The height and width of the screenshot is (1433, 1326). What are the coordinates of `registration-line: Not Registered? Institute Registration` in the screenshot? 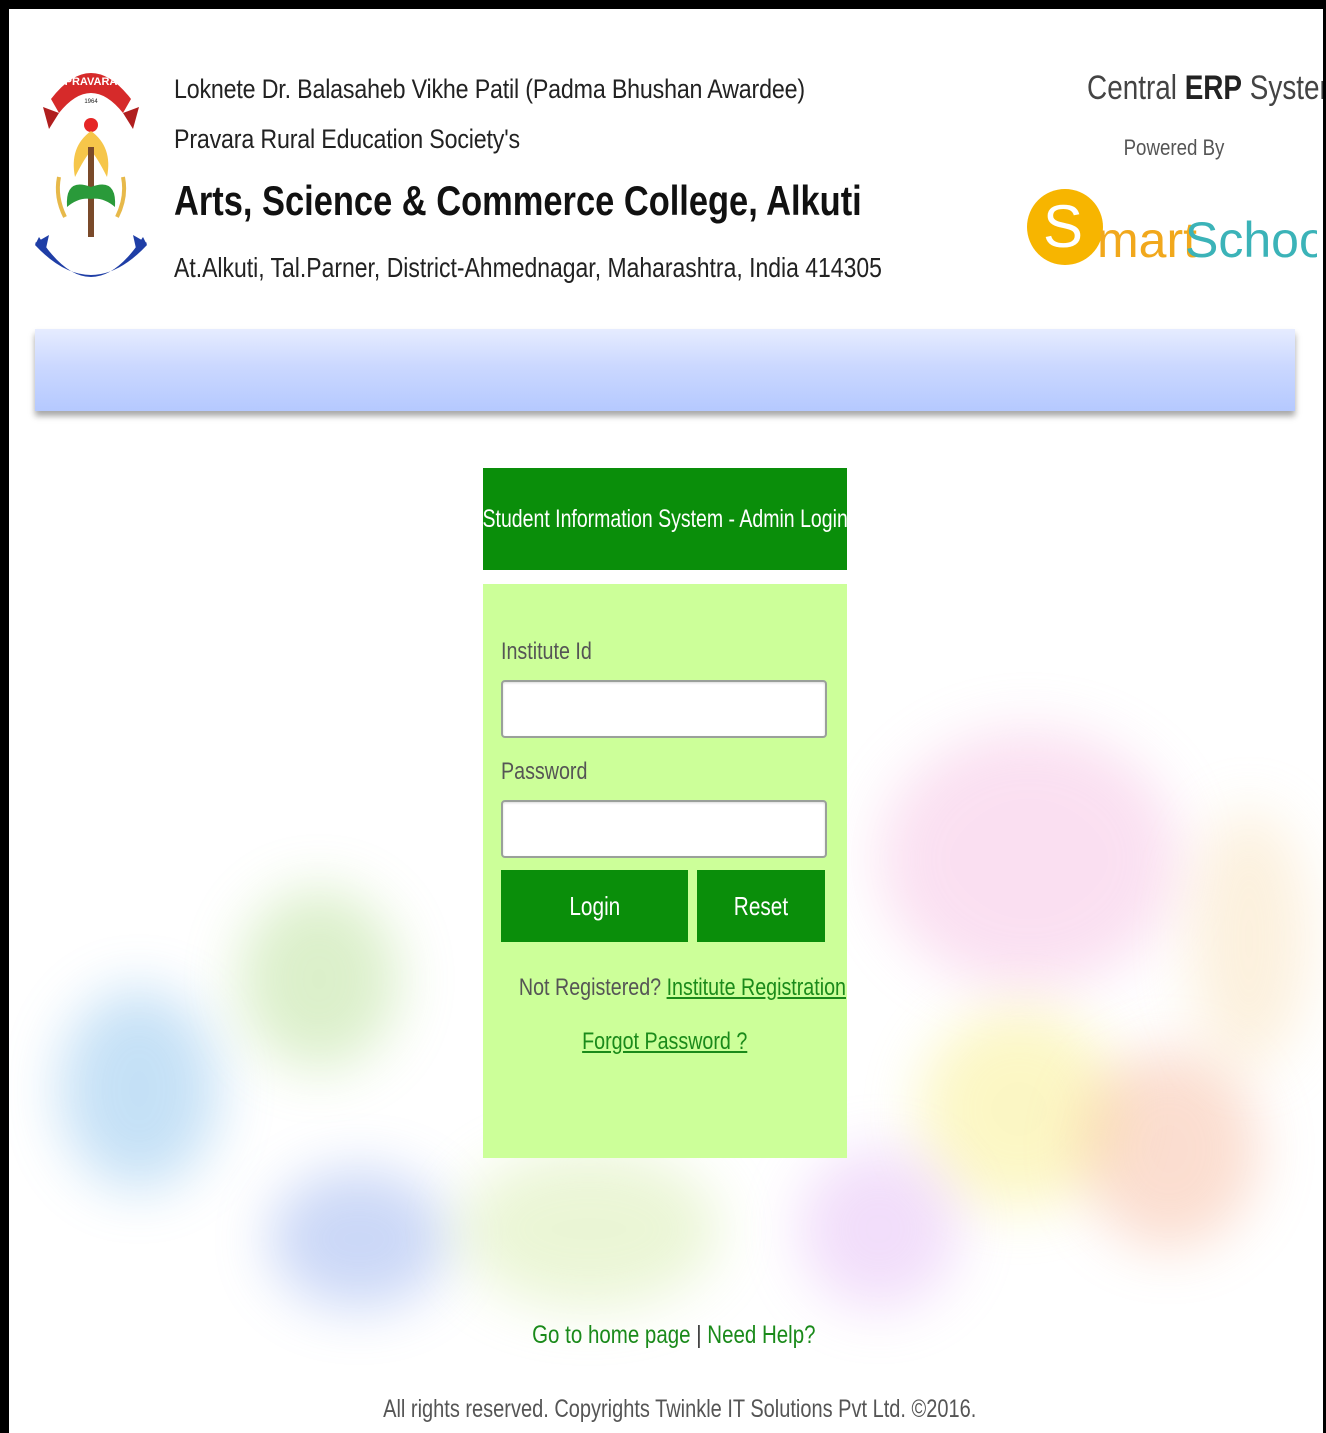 It's located at (665, 988).